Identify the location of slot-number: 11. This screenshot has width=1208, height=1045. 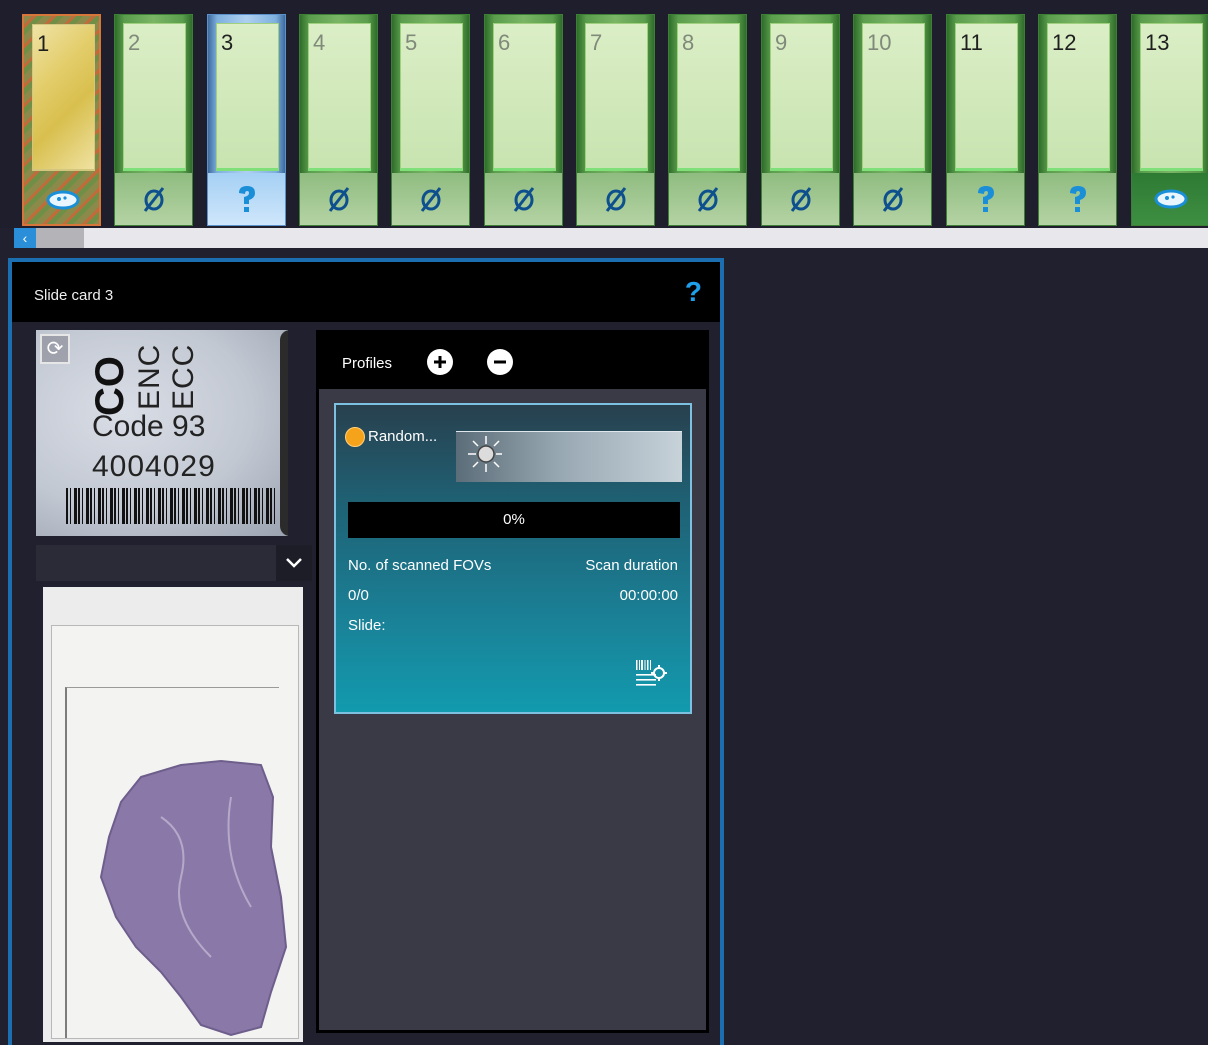
(971, 42).